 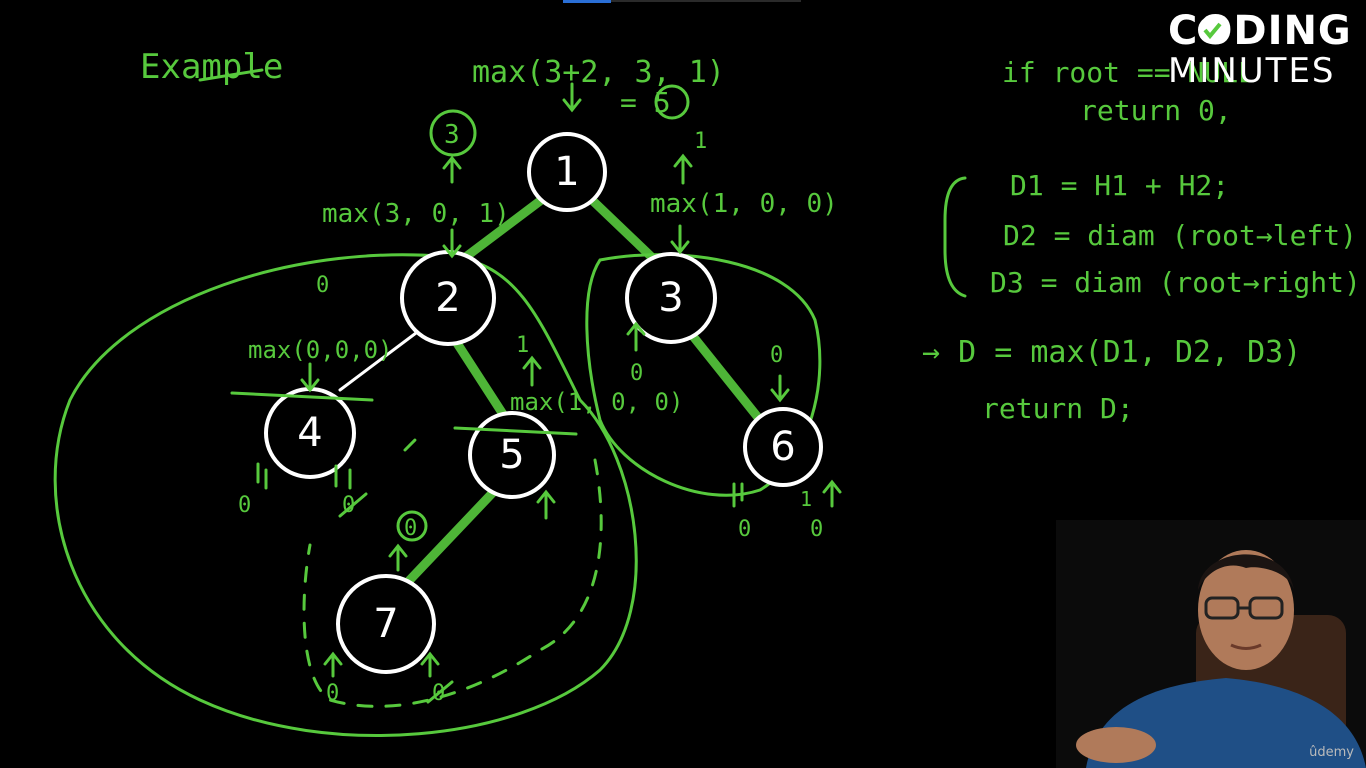 I want to click on code-line-d3: D3 = diam (root→right), so click(x=1175, y=282).